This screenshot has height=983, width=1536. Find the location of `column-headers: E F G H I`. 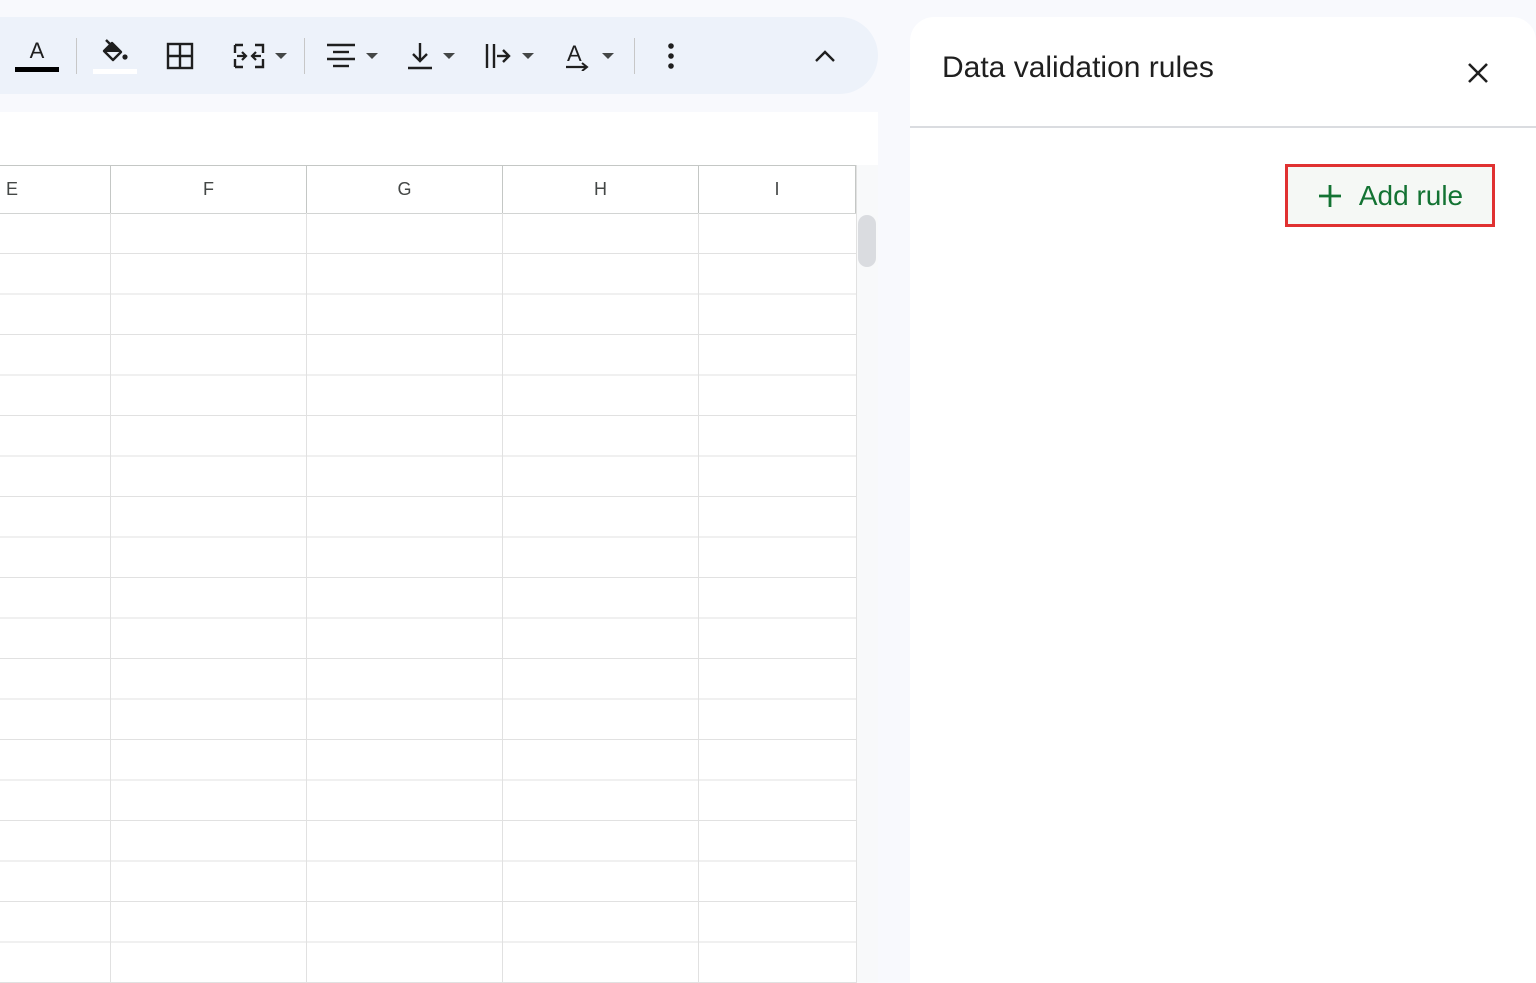

column-headers: E F G H I is located at coordinates (428, 189).